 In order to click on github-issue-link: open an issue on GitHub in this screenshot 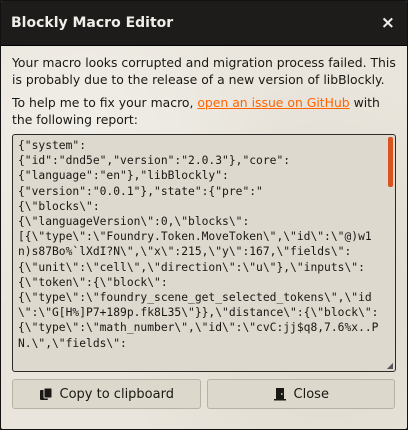, I will do `click(273, 102)`.